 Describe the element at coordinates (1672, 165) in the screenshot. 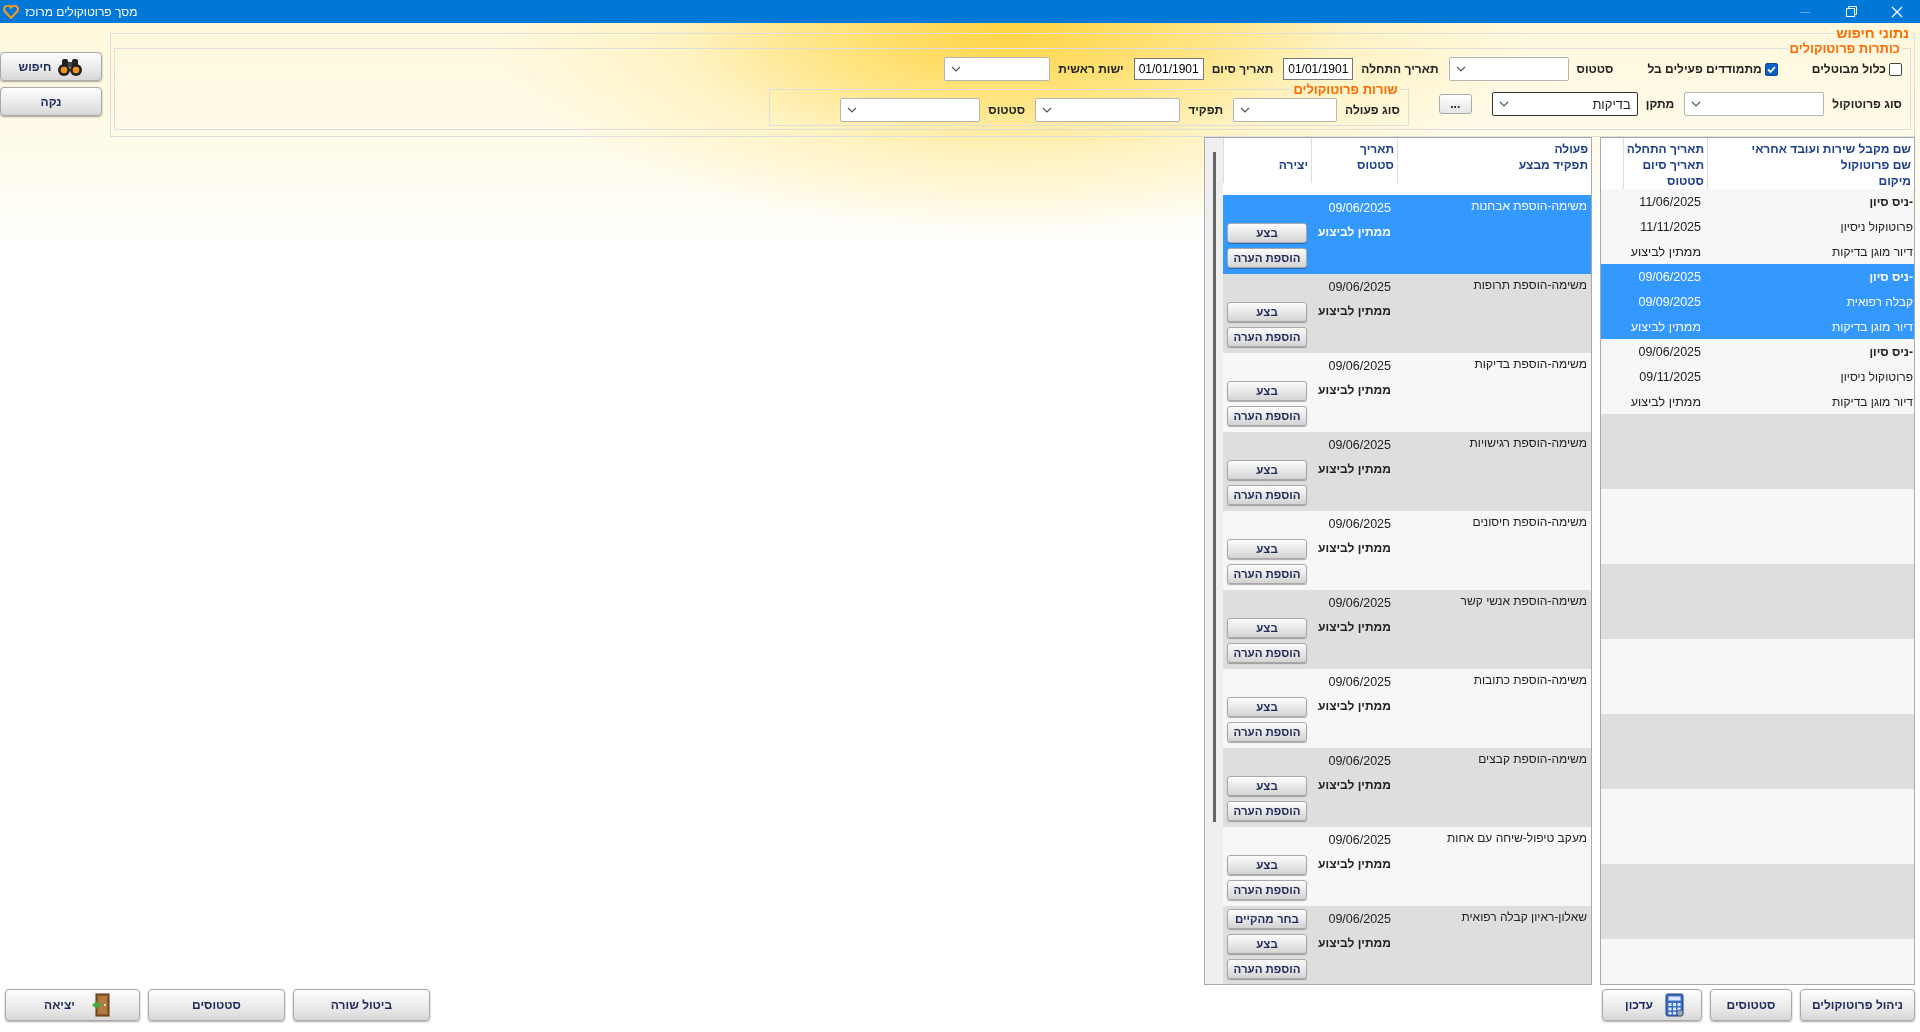

I see `column-header: תאריך סיום` at that location.